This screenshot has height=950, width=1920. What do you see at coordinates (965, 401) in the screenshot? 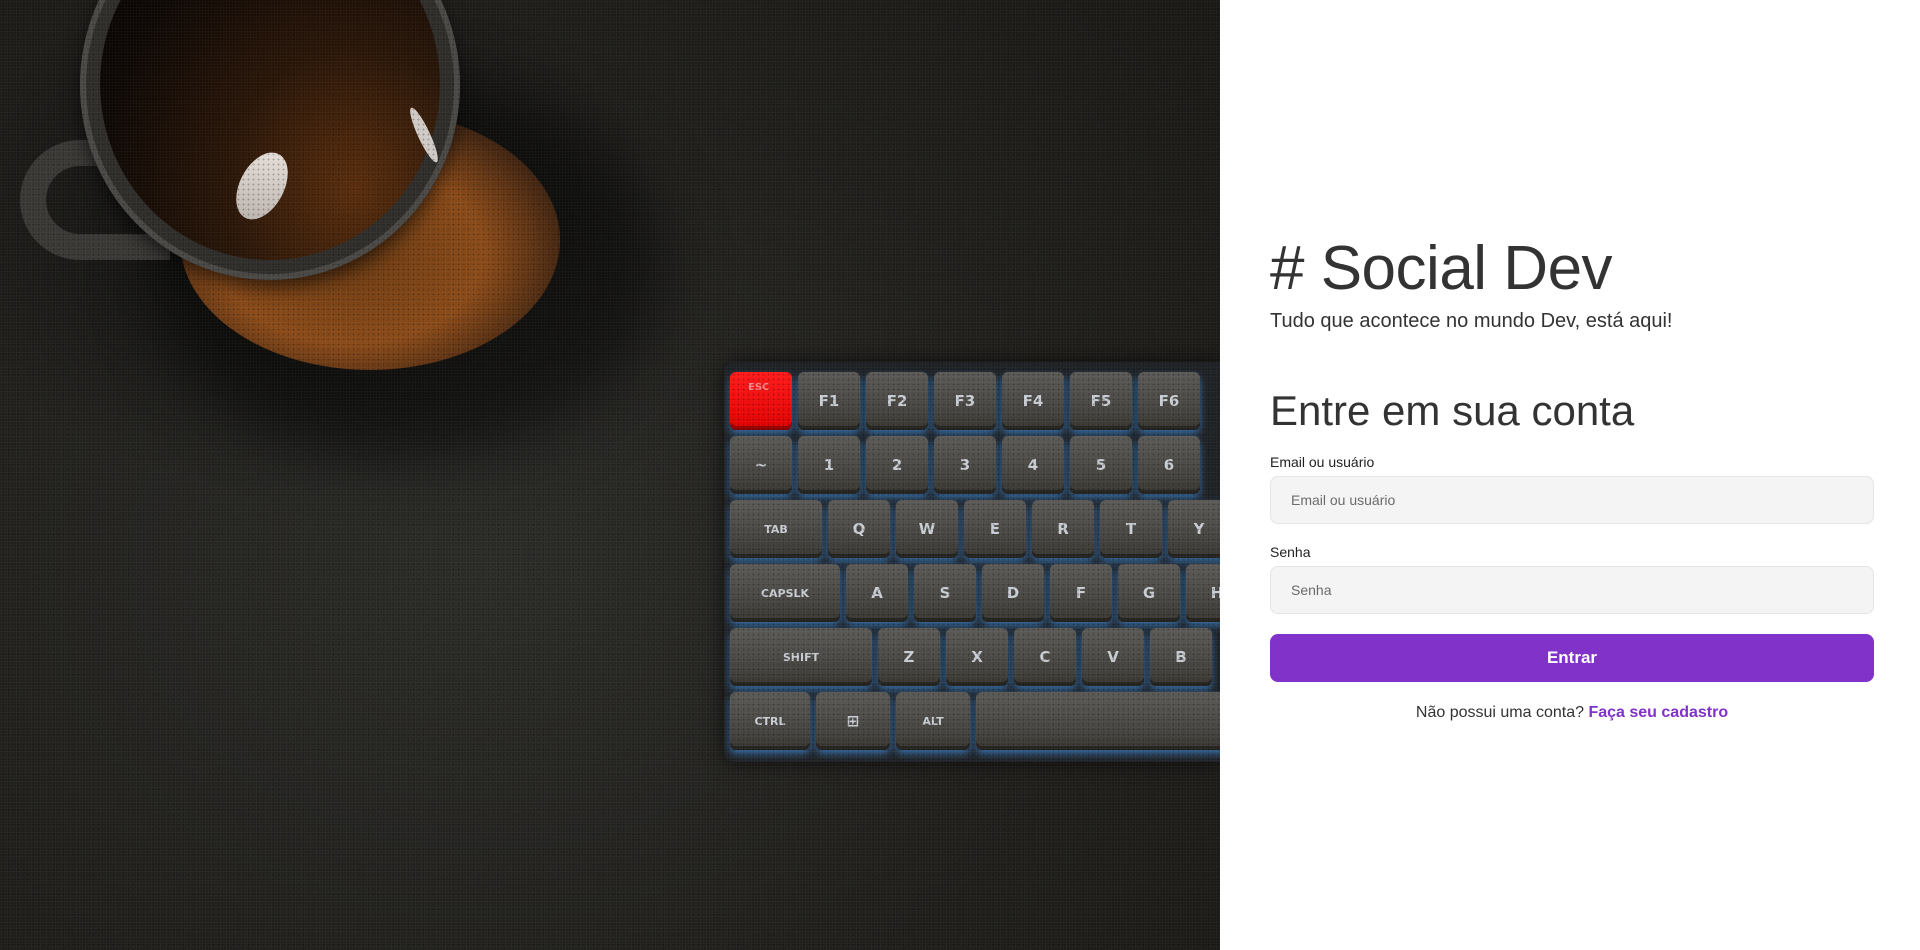
I see `key-f3: F3` at bounding box center [965, 401].